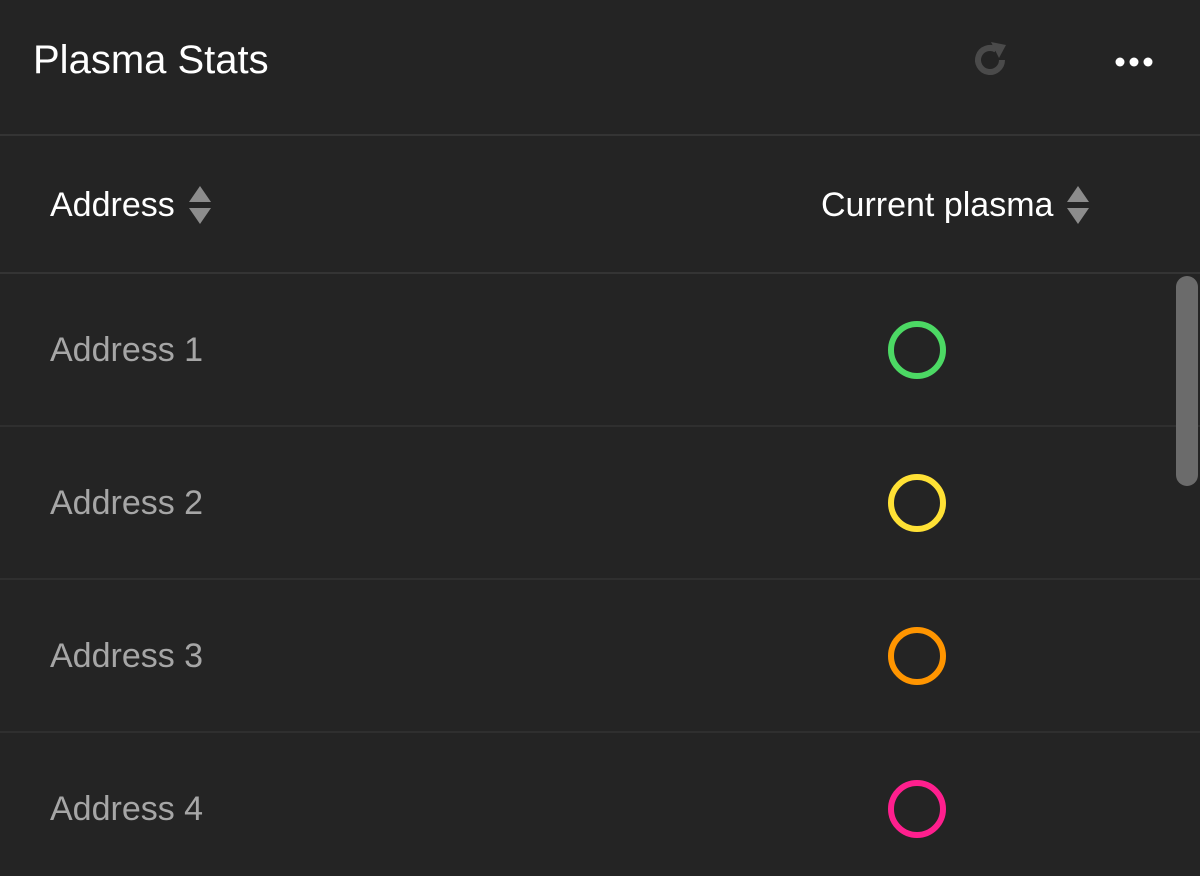  What do you see at coordinates (937, 205) in the screenshot?
I see `column-header-label: Current plasma` at bounding box center [937, 205].